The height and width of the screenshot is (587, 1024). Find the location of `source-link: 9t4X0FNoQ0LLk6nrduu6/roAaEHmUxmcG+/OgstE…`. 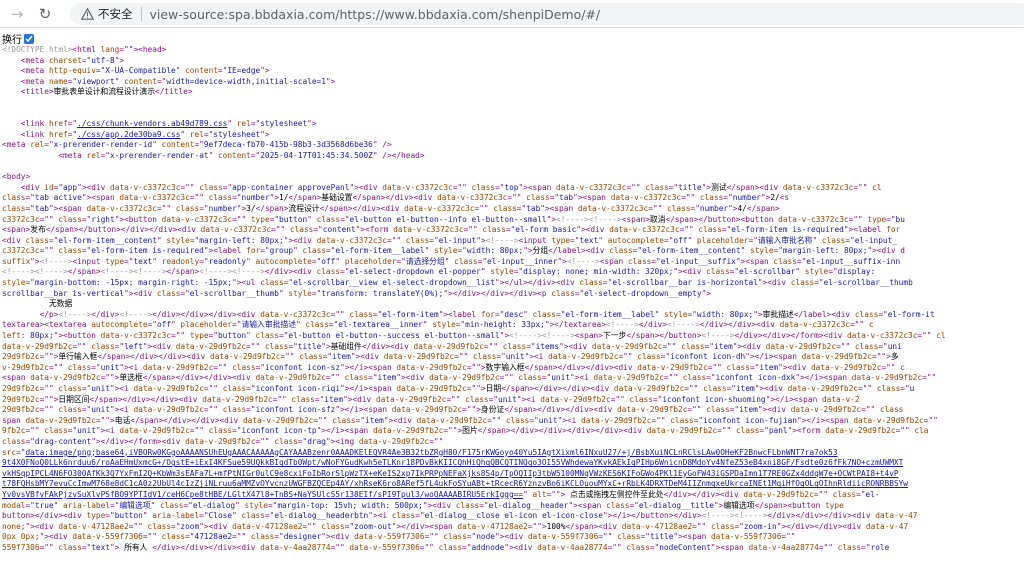

source-link: 9t4X0FNoQ0LLk6nrduu6/roAaEHmUxmcG+/OgstE… is located at coordinates (452, 462).